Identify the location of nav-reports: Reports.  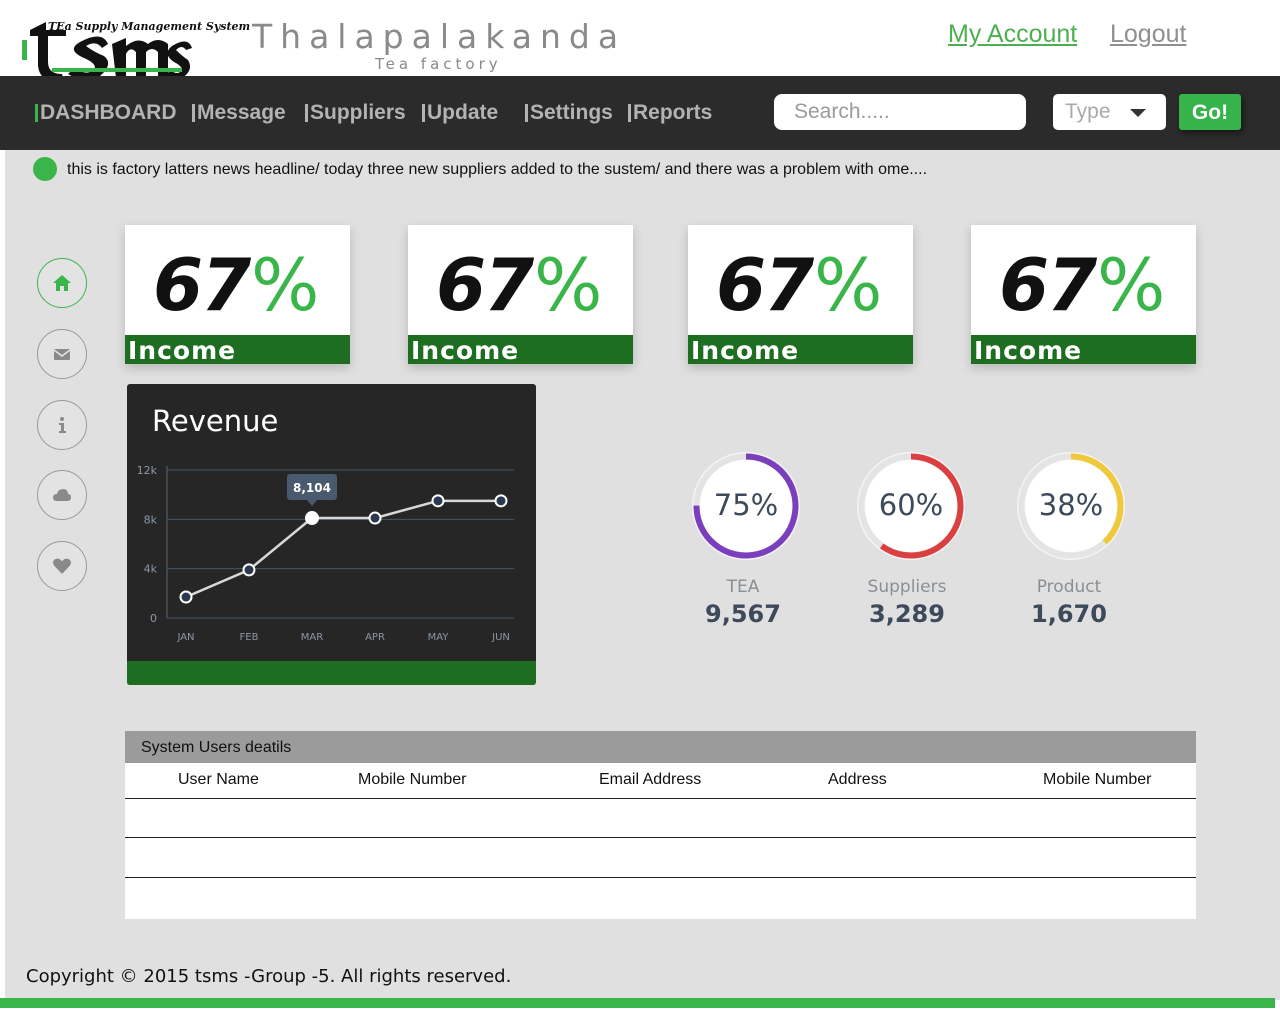
(670, 113).